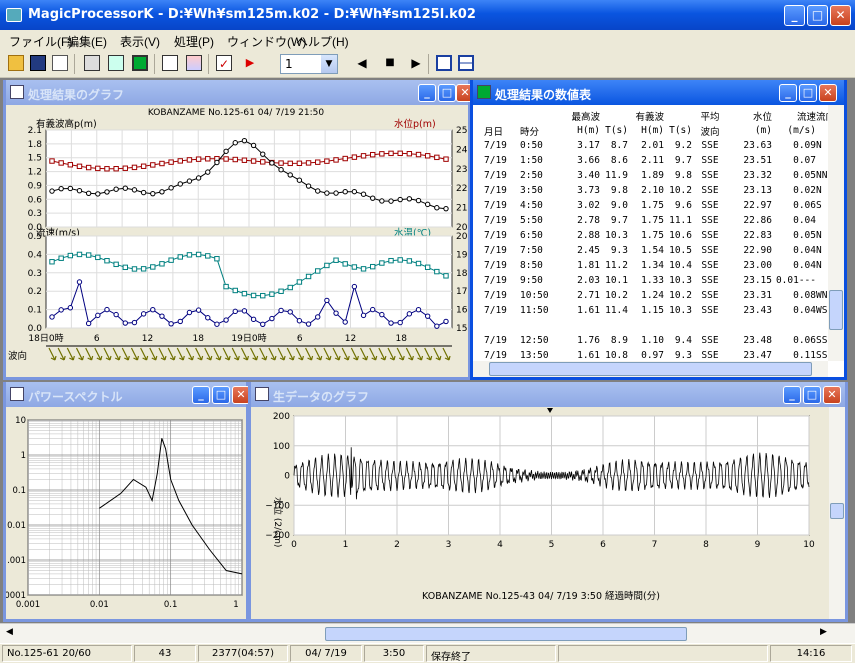 This screenshot has width=855, height=663. I want to click on table-row: 7/19 7:50 2.45 9.3 1.54 10.5 SSE 22.90 0.04 N, so click(659, 250).